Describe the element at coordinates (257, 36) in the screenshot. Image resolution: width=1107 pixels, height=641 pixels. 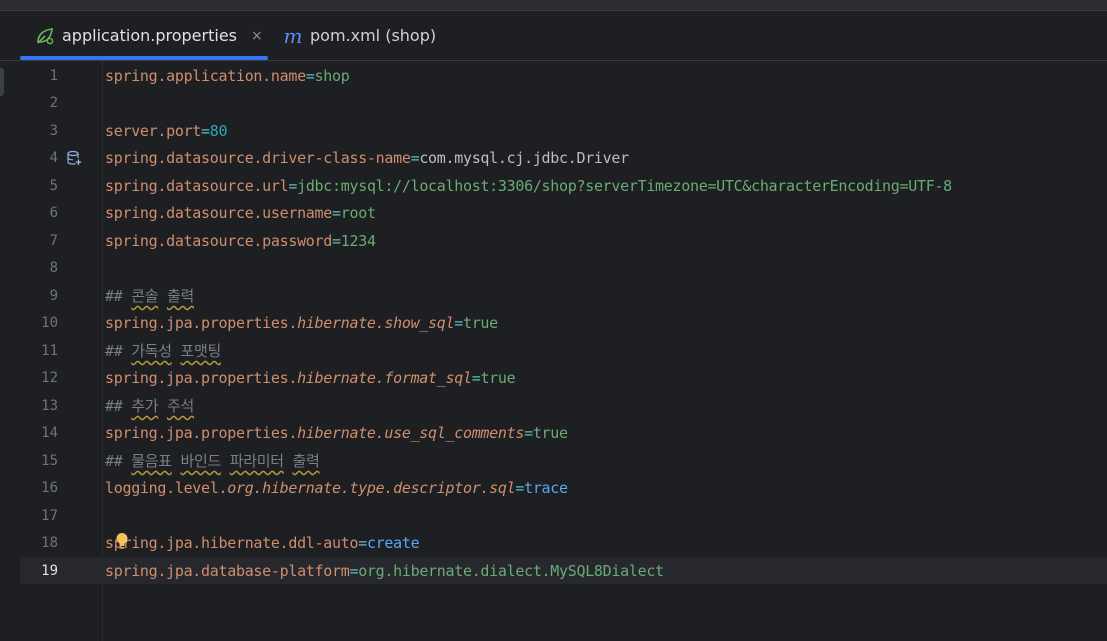
I see `tab-close-icon: ×` at that location.